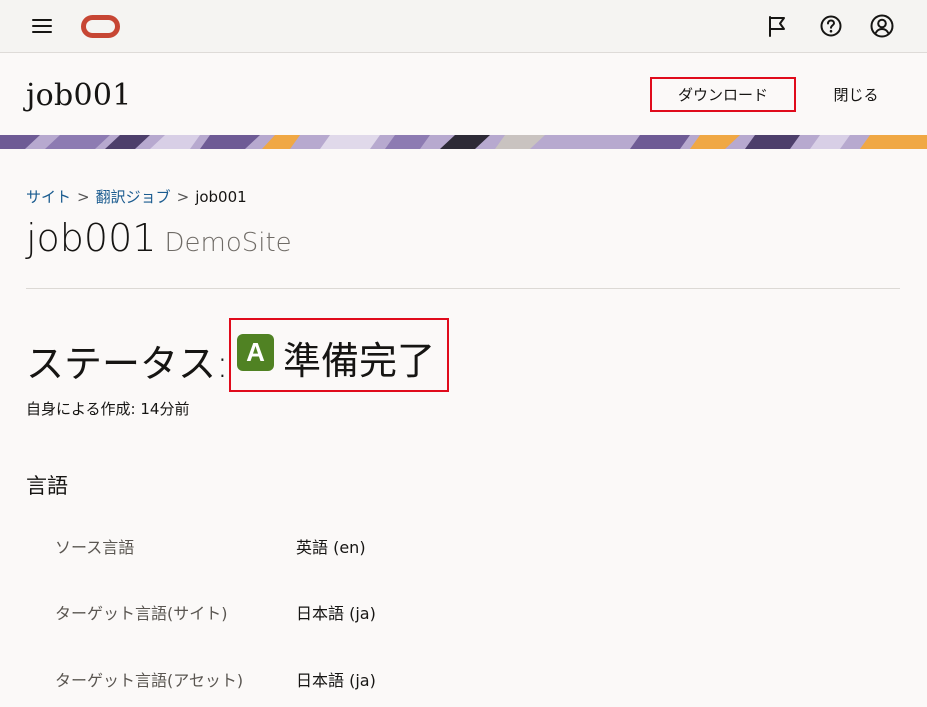  Describe the element at coordinates (91, 238) in the screenshot. I see `page-title-text: job001` at that location.